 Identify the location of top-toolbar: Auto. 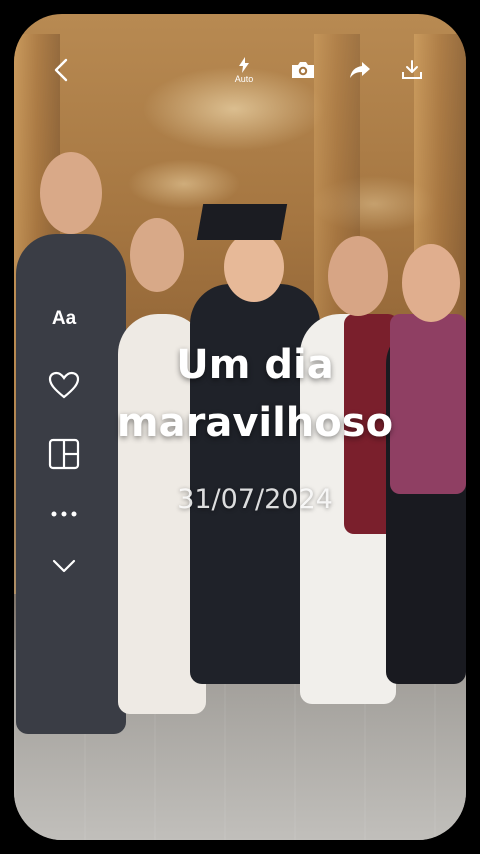
(240, 70).